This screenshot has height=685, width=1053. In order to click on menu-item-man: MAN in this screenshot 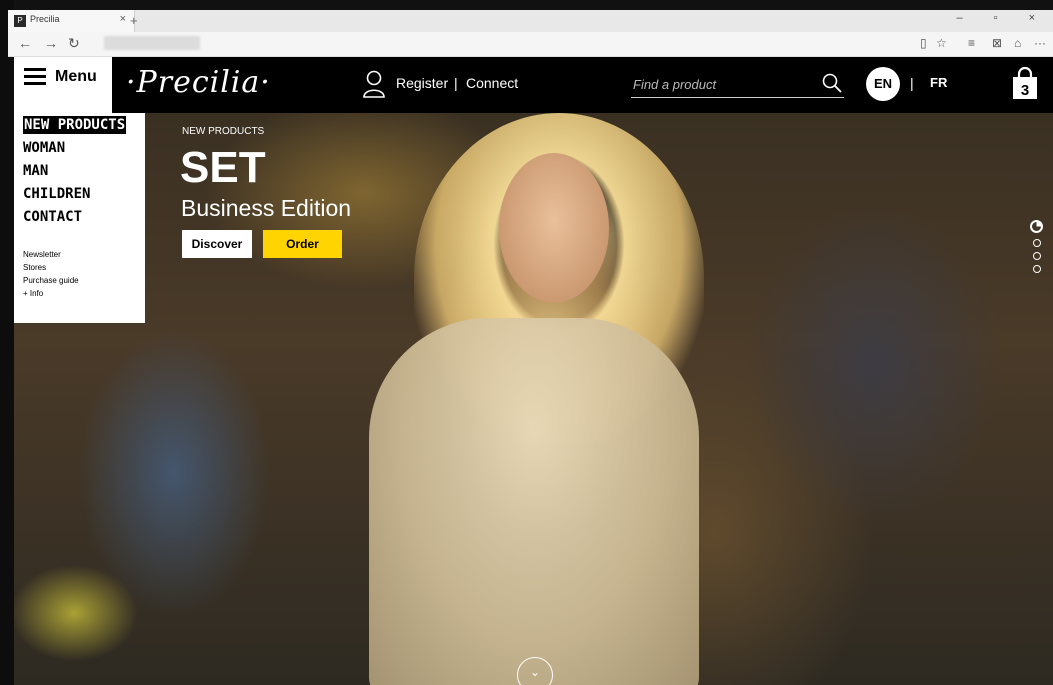, I will do `click(35, 171)`.